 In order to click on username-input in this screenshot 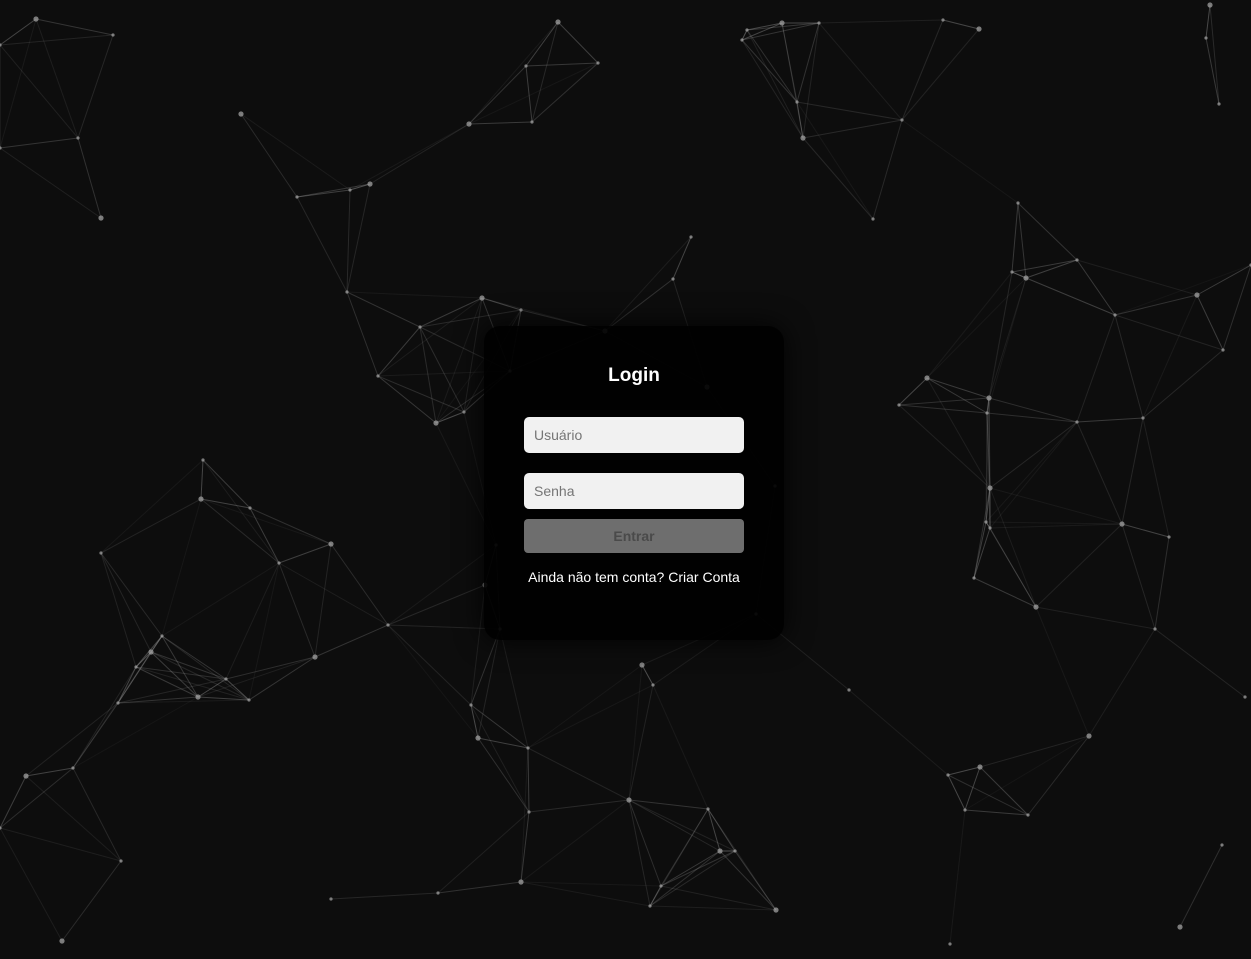, I will do `click(634, 435)`.